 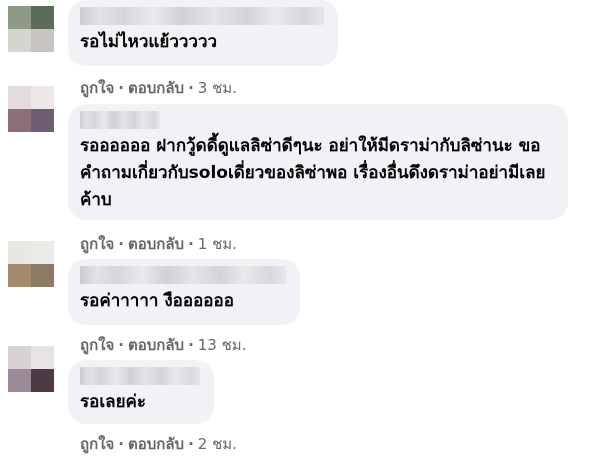 I want to click on comment-text: รอค่าาาาา งืออออออ, so click(x=157, y=301).